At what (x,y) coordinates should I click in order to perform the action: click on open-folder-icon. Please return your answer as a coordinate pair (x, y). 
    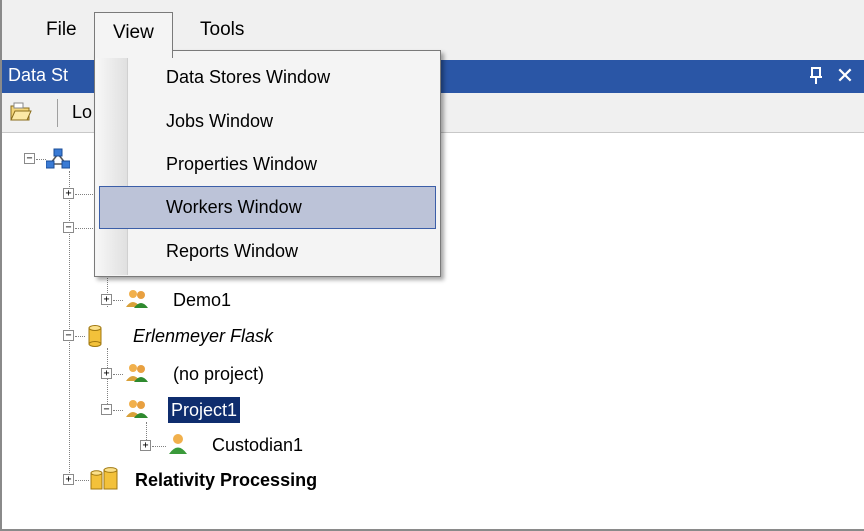
    Looking at the image, I should click on (21, 112).